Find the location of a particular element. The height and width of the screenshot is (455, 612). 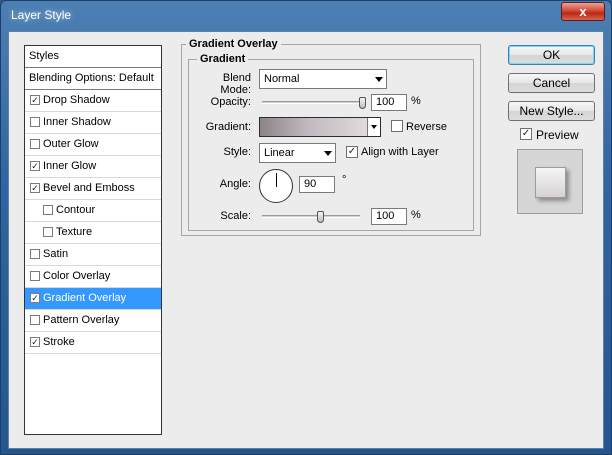

style-item-inner-glow: ✓ Inner Glow is located at coordinates (93, 167).